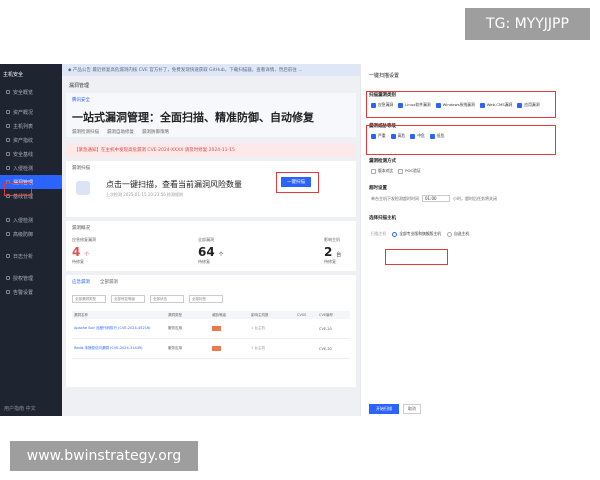 The width and height of the screenshot is (600, 480). Describe the element at coordinates (81, 282) in the screenshot. I see `tab-urgent: 应急漏洞` at that location.